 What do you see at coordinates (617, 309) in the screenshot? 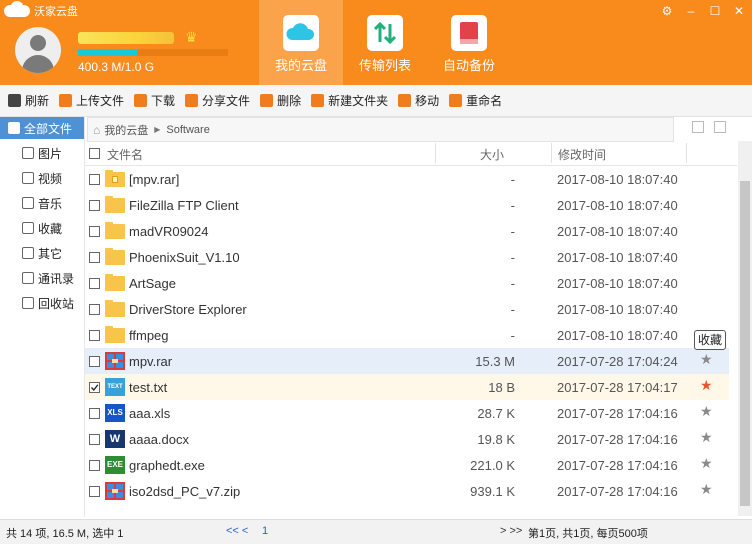
I see `file-modified-time: 2017-08-10 18:07:40` at bounding box center [617, 309].